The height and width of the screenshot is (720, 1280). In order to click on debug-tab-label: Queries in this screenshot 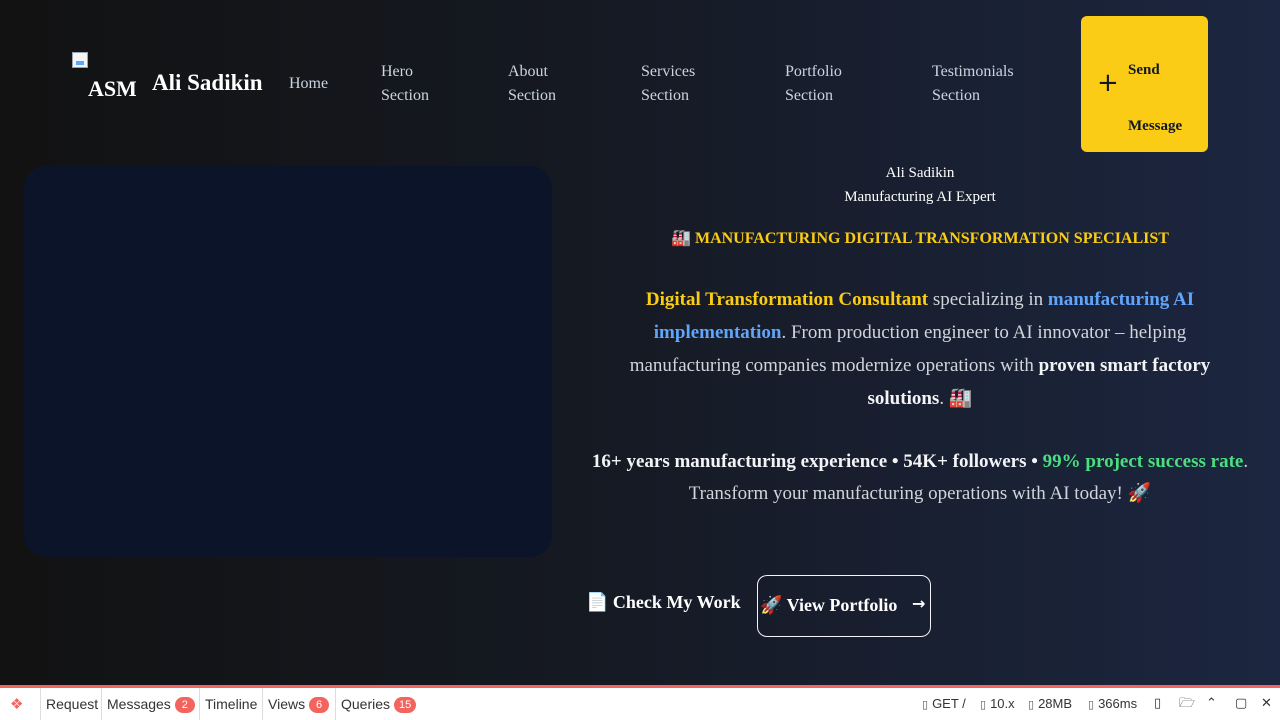, I will do `click(366, 704)`.